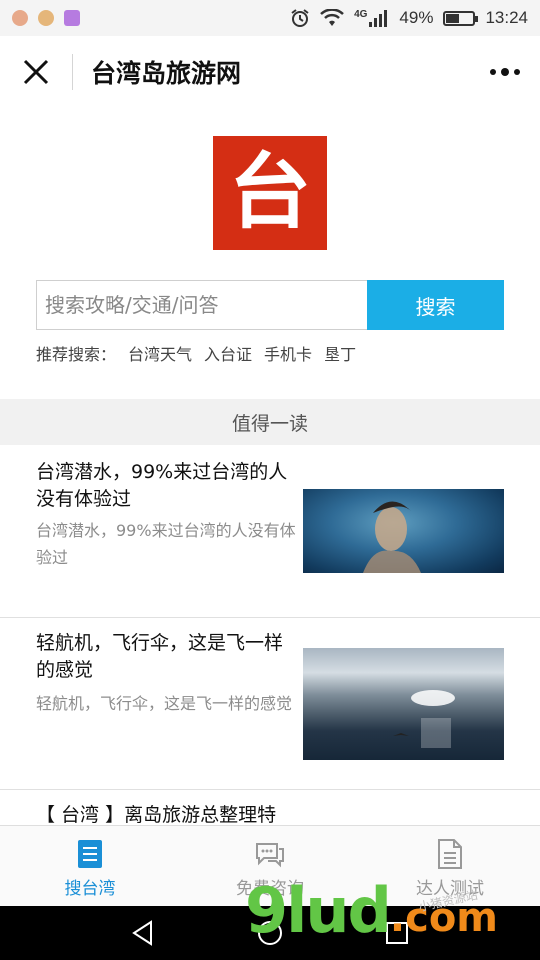 The image size is (540, 960). Describe the element at coordinates (72, 72) in the screenshot. I see `divider` at that location.